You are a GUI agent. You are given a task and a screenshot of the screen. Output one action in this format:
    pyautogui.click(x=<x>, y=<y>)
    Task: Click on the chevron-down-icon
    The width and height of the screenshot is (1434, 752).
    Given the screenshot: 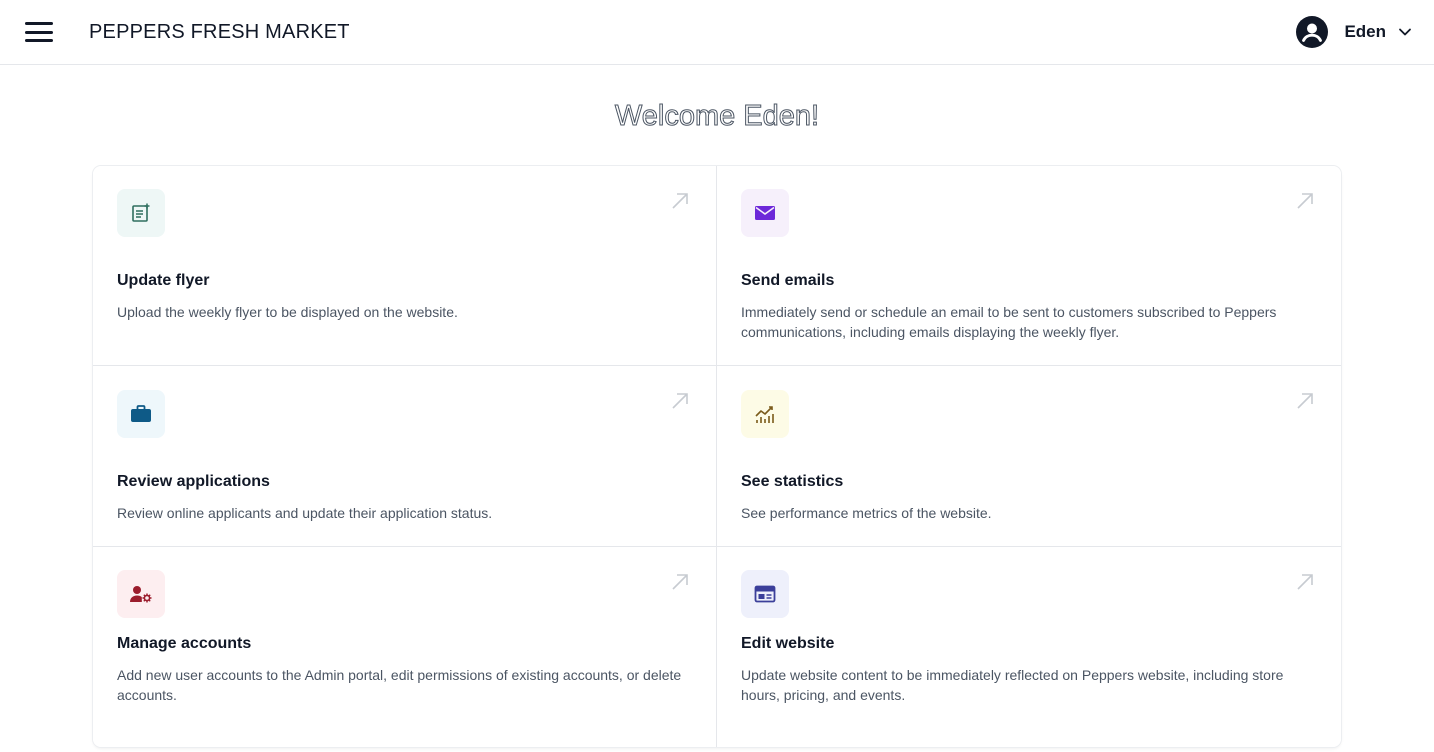 What is the action you would take?
    pyautogui.click(x=1405, y=32)
    